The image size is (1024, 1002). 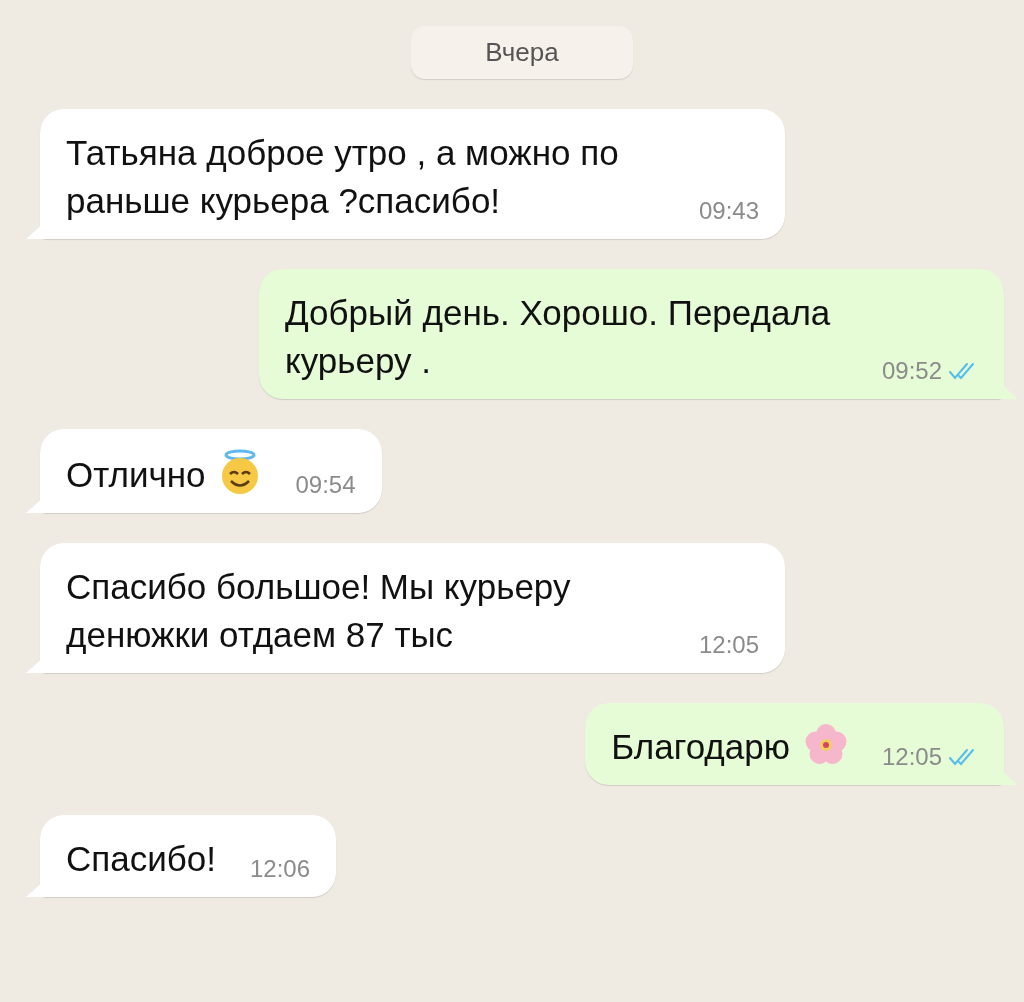 What do you see at coordinates (522, 52) in the screenshot?
I see `date-label: Вчера` at bounding box center [522, 52].